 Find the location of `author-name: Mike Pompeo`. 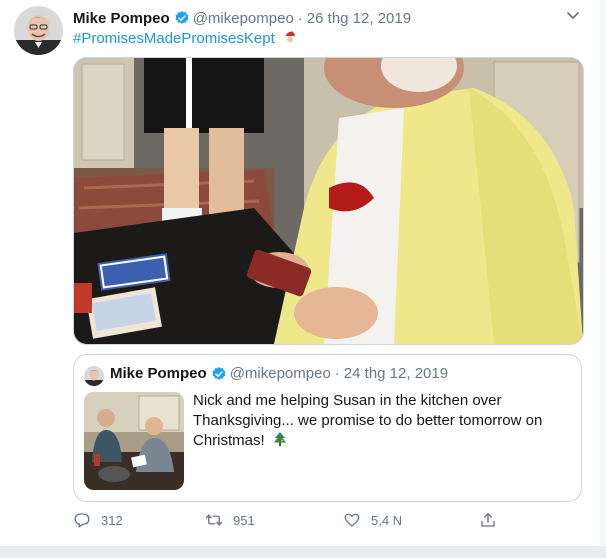

author-name: Mike Pompeo is located at coordinates (121, 18).